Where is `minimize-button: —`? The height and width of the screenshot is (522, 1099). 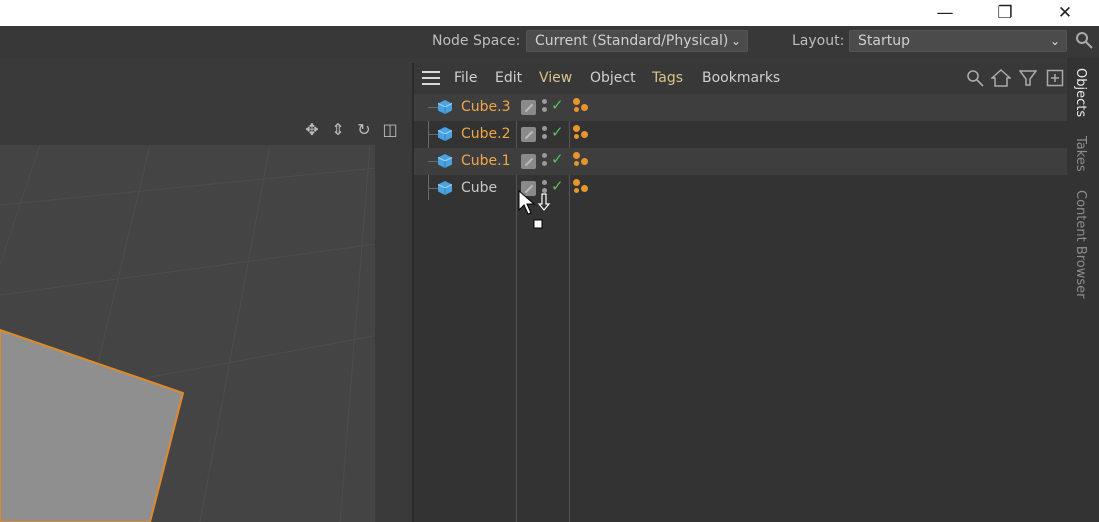 minimize-button: — is located at coordinates (945, 13).